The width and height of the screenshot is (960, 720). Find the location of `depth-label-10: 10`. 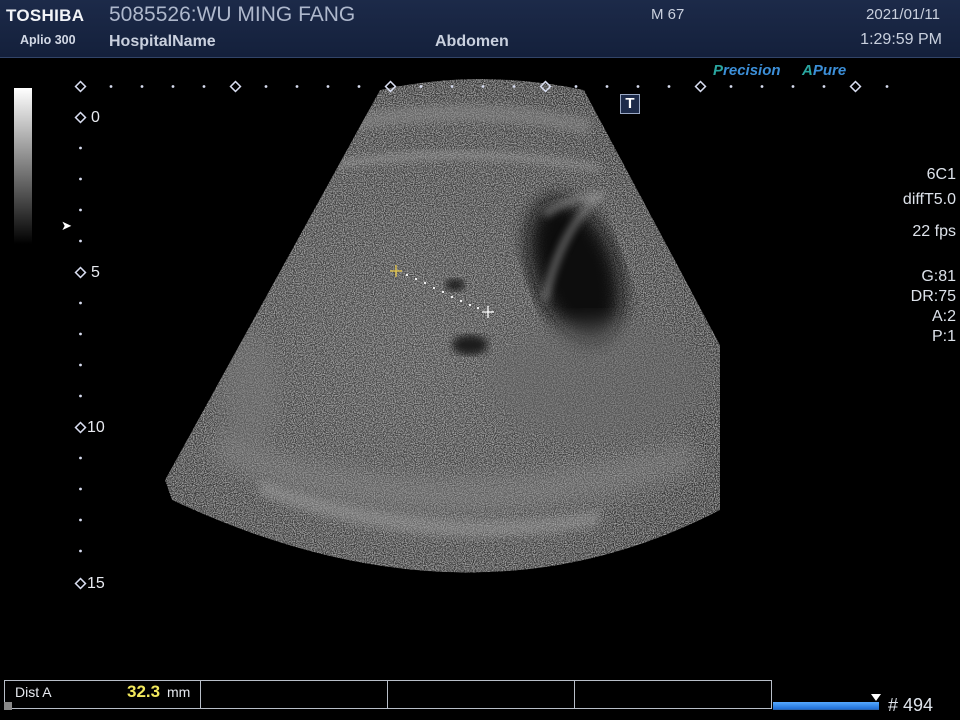

depth-label-10: 10 is located at coordinates (96, 427).